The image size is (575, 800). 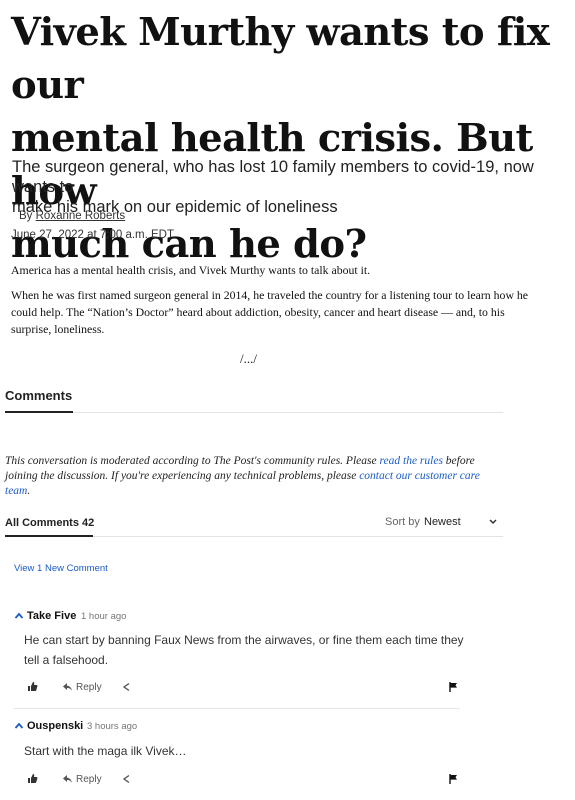 What do you see at coordinates (61, 568) in the screenshot?
I see `view-new-comments-button: View 1 New Comment` at bounding box center [61, 568].